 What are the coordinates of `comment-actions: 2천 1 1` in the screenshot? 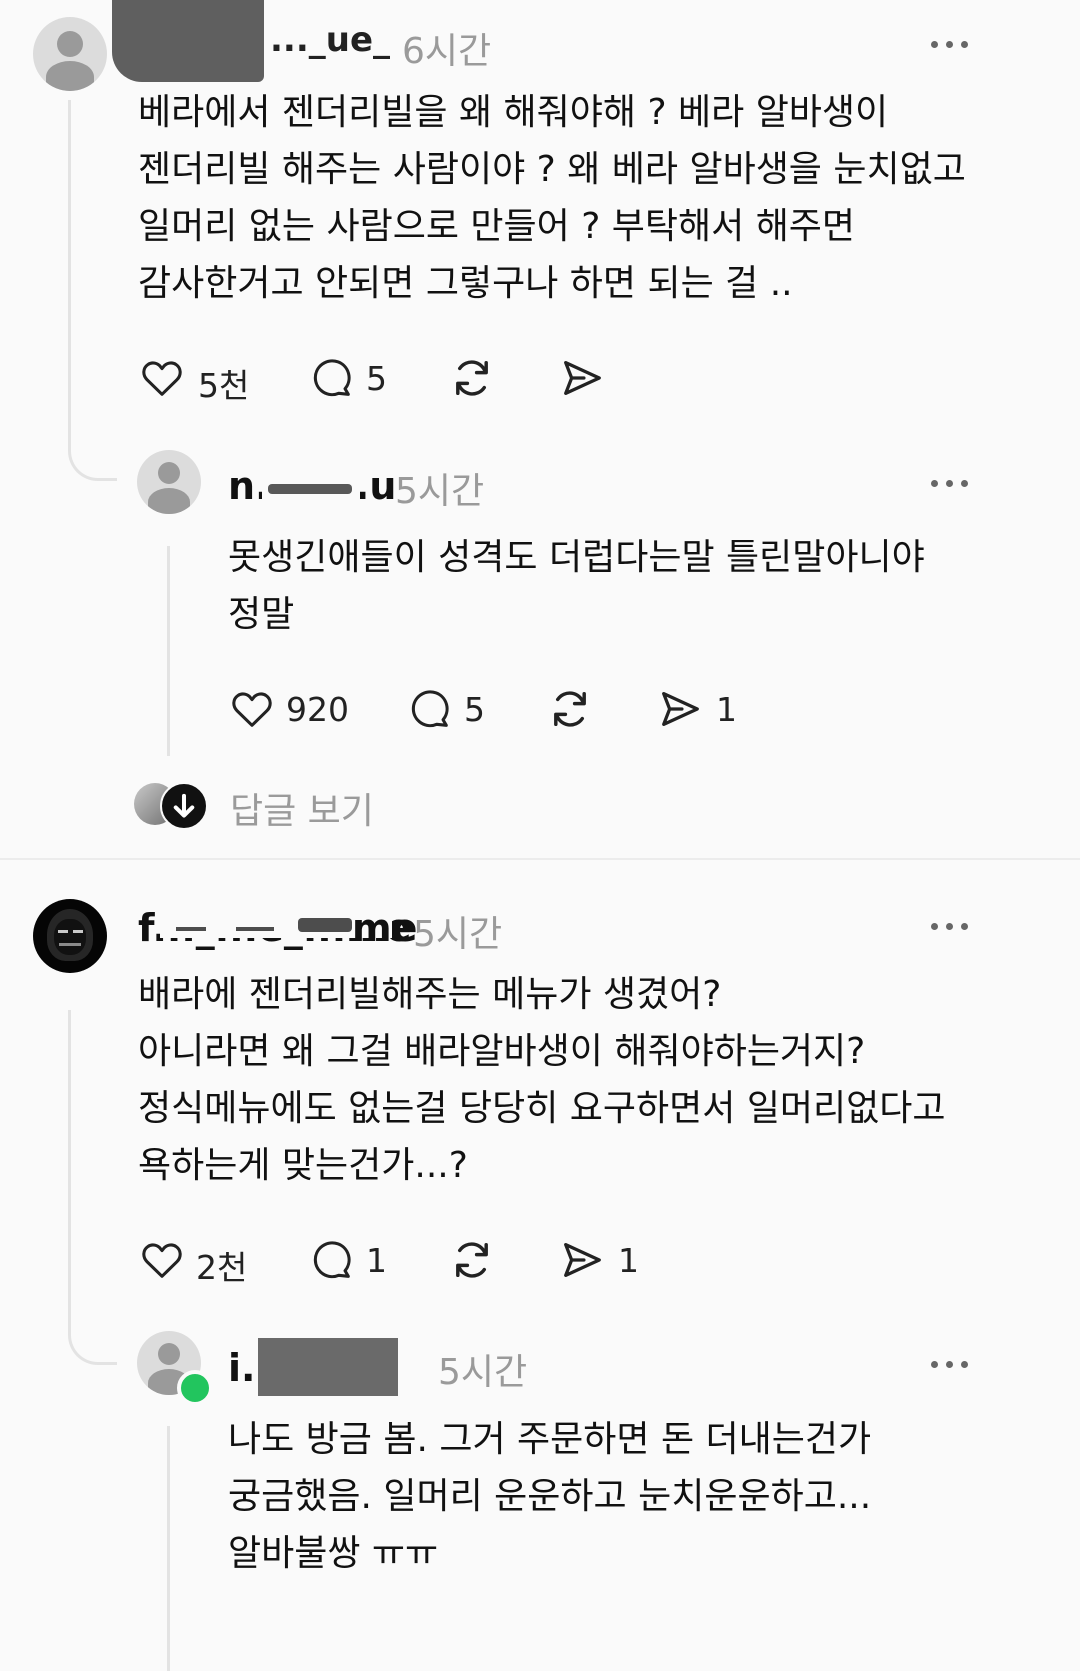 It's located at (398, 1261).